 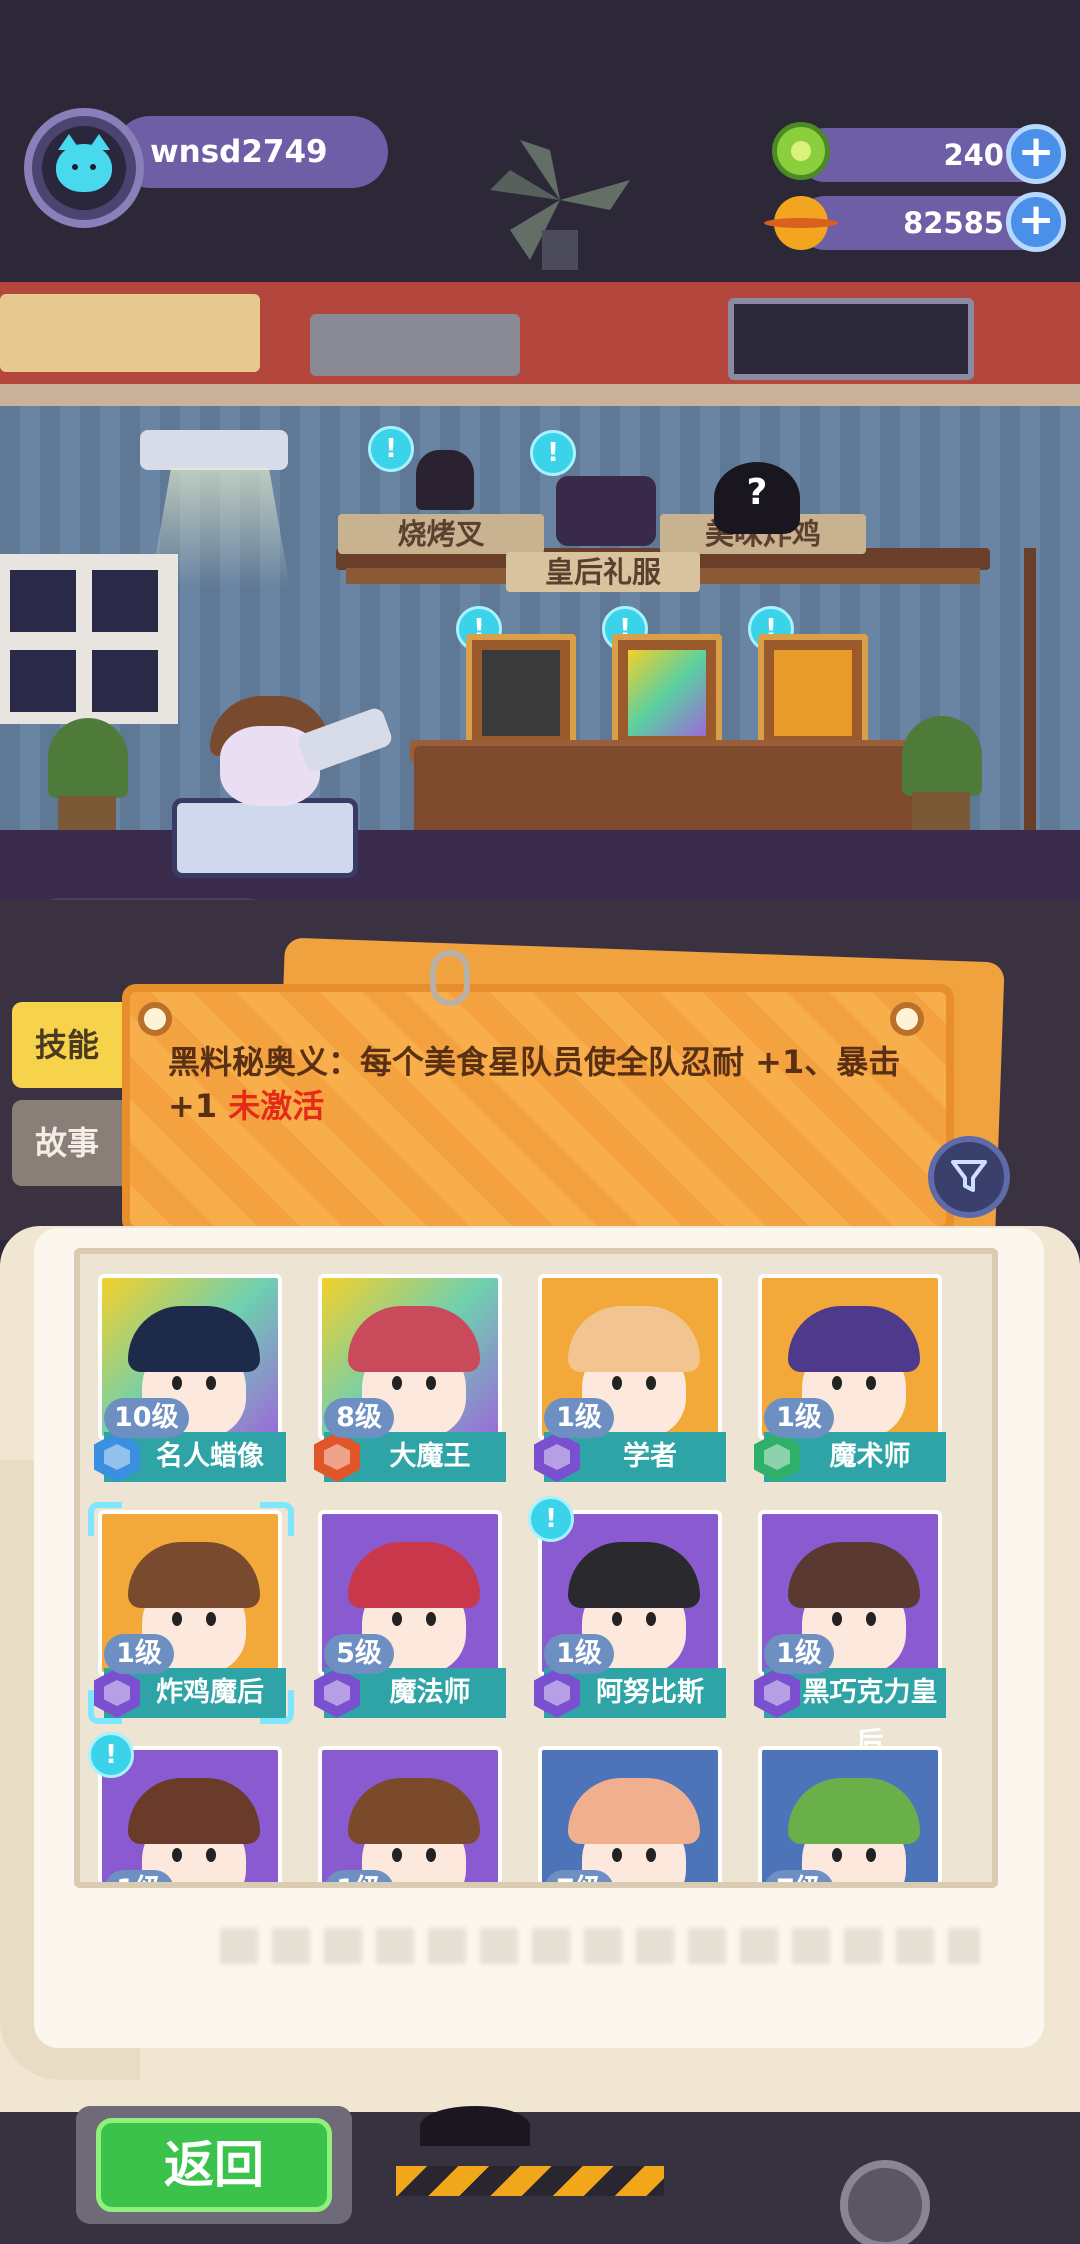 What do you see at coordinates (441, 534) in the screenshot?
I see `sign-bbq-fork: 烧烤叉` at bounding box center [441, 534].